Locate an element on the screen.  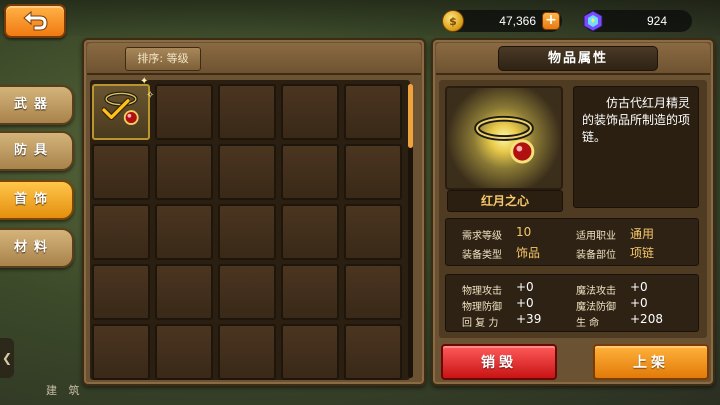
stat-label: 需求等级 is located at coordinates (482, 236).